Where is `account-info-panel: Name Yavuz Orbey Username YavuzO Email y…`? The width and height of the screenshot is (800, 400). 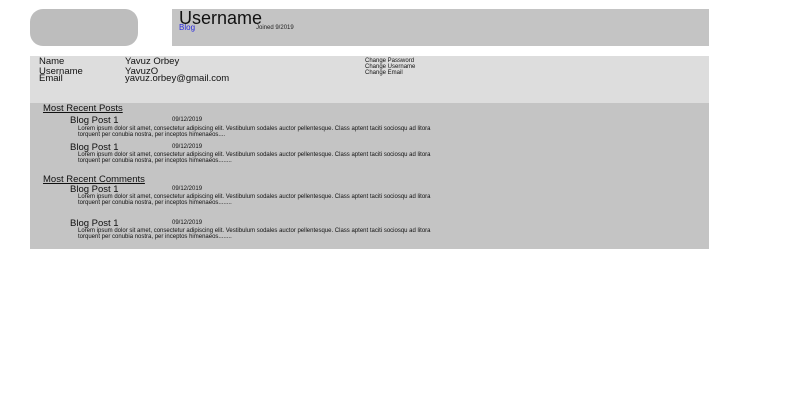
account-info-panel: Name Yavuz Orbey Username YavuzO Email y… is located at coordinates (369, 79).